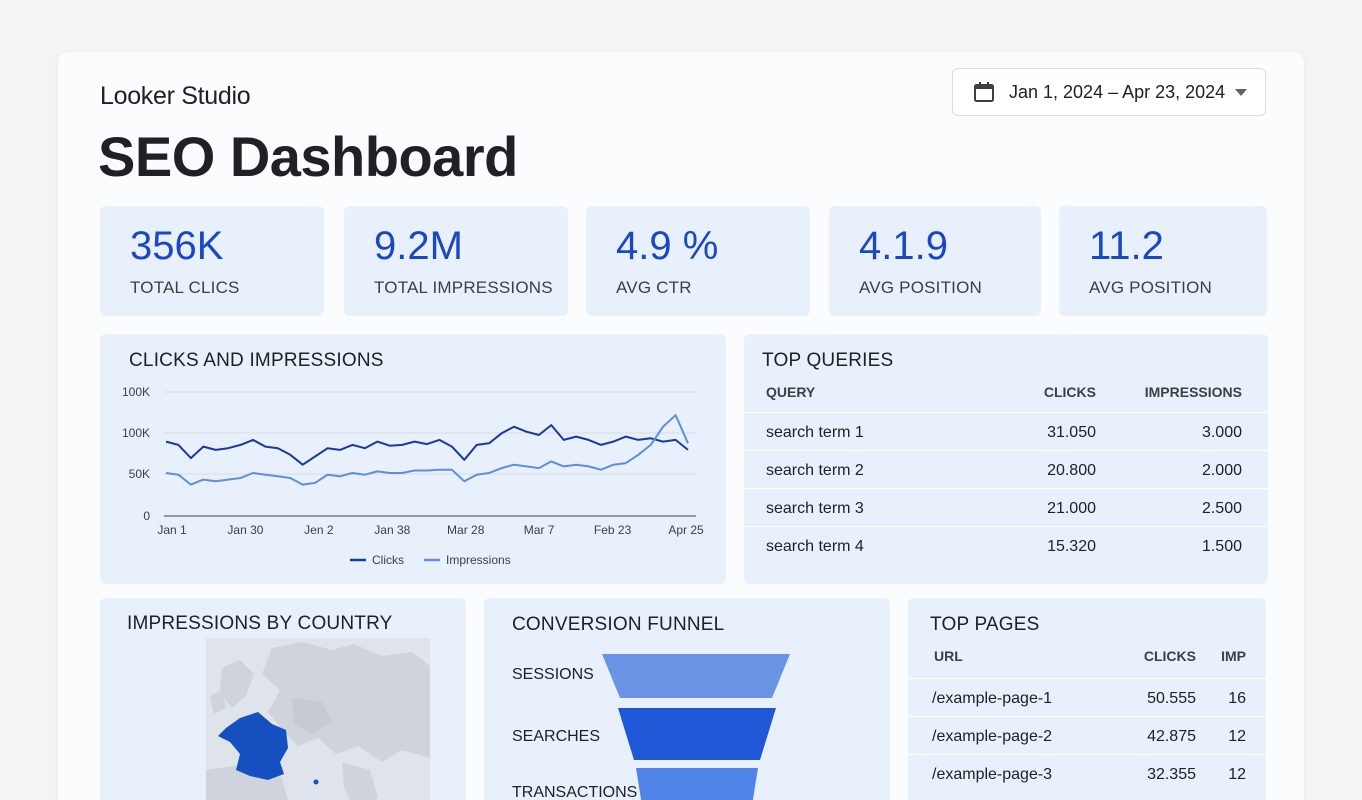 This screenshot has width=1362, height=800. I want to click on table-row: /example-page-3 32.355 12, so click(1087, 773).